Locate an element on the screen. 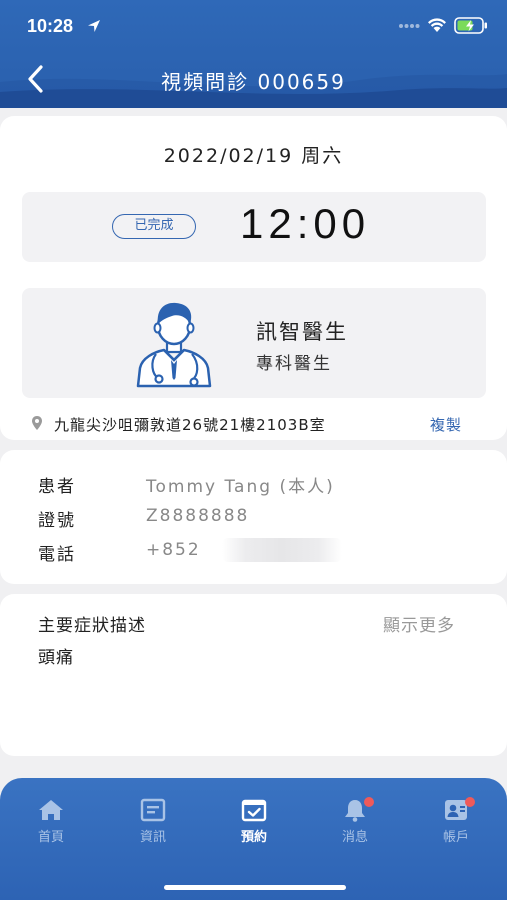 The height and width of the screenshot is (900, 507). patient-label: 患者 is located at coordinates (57, 487).